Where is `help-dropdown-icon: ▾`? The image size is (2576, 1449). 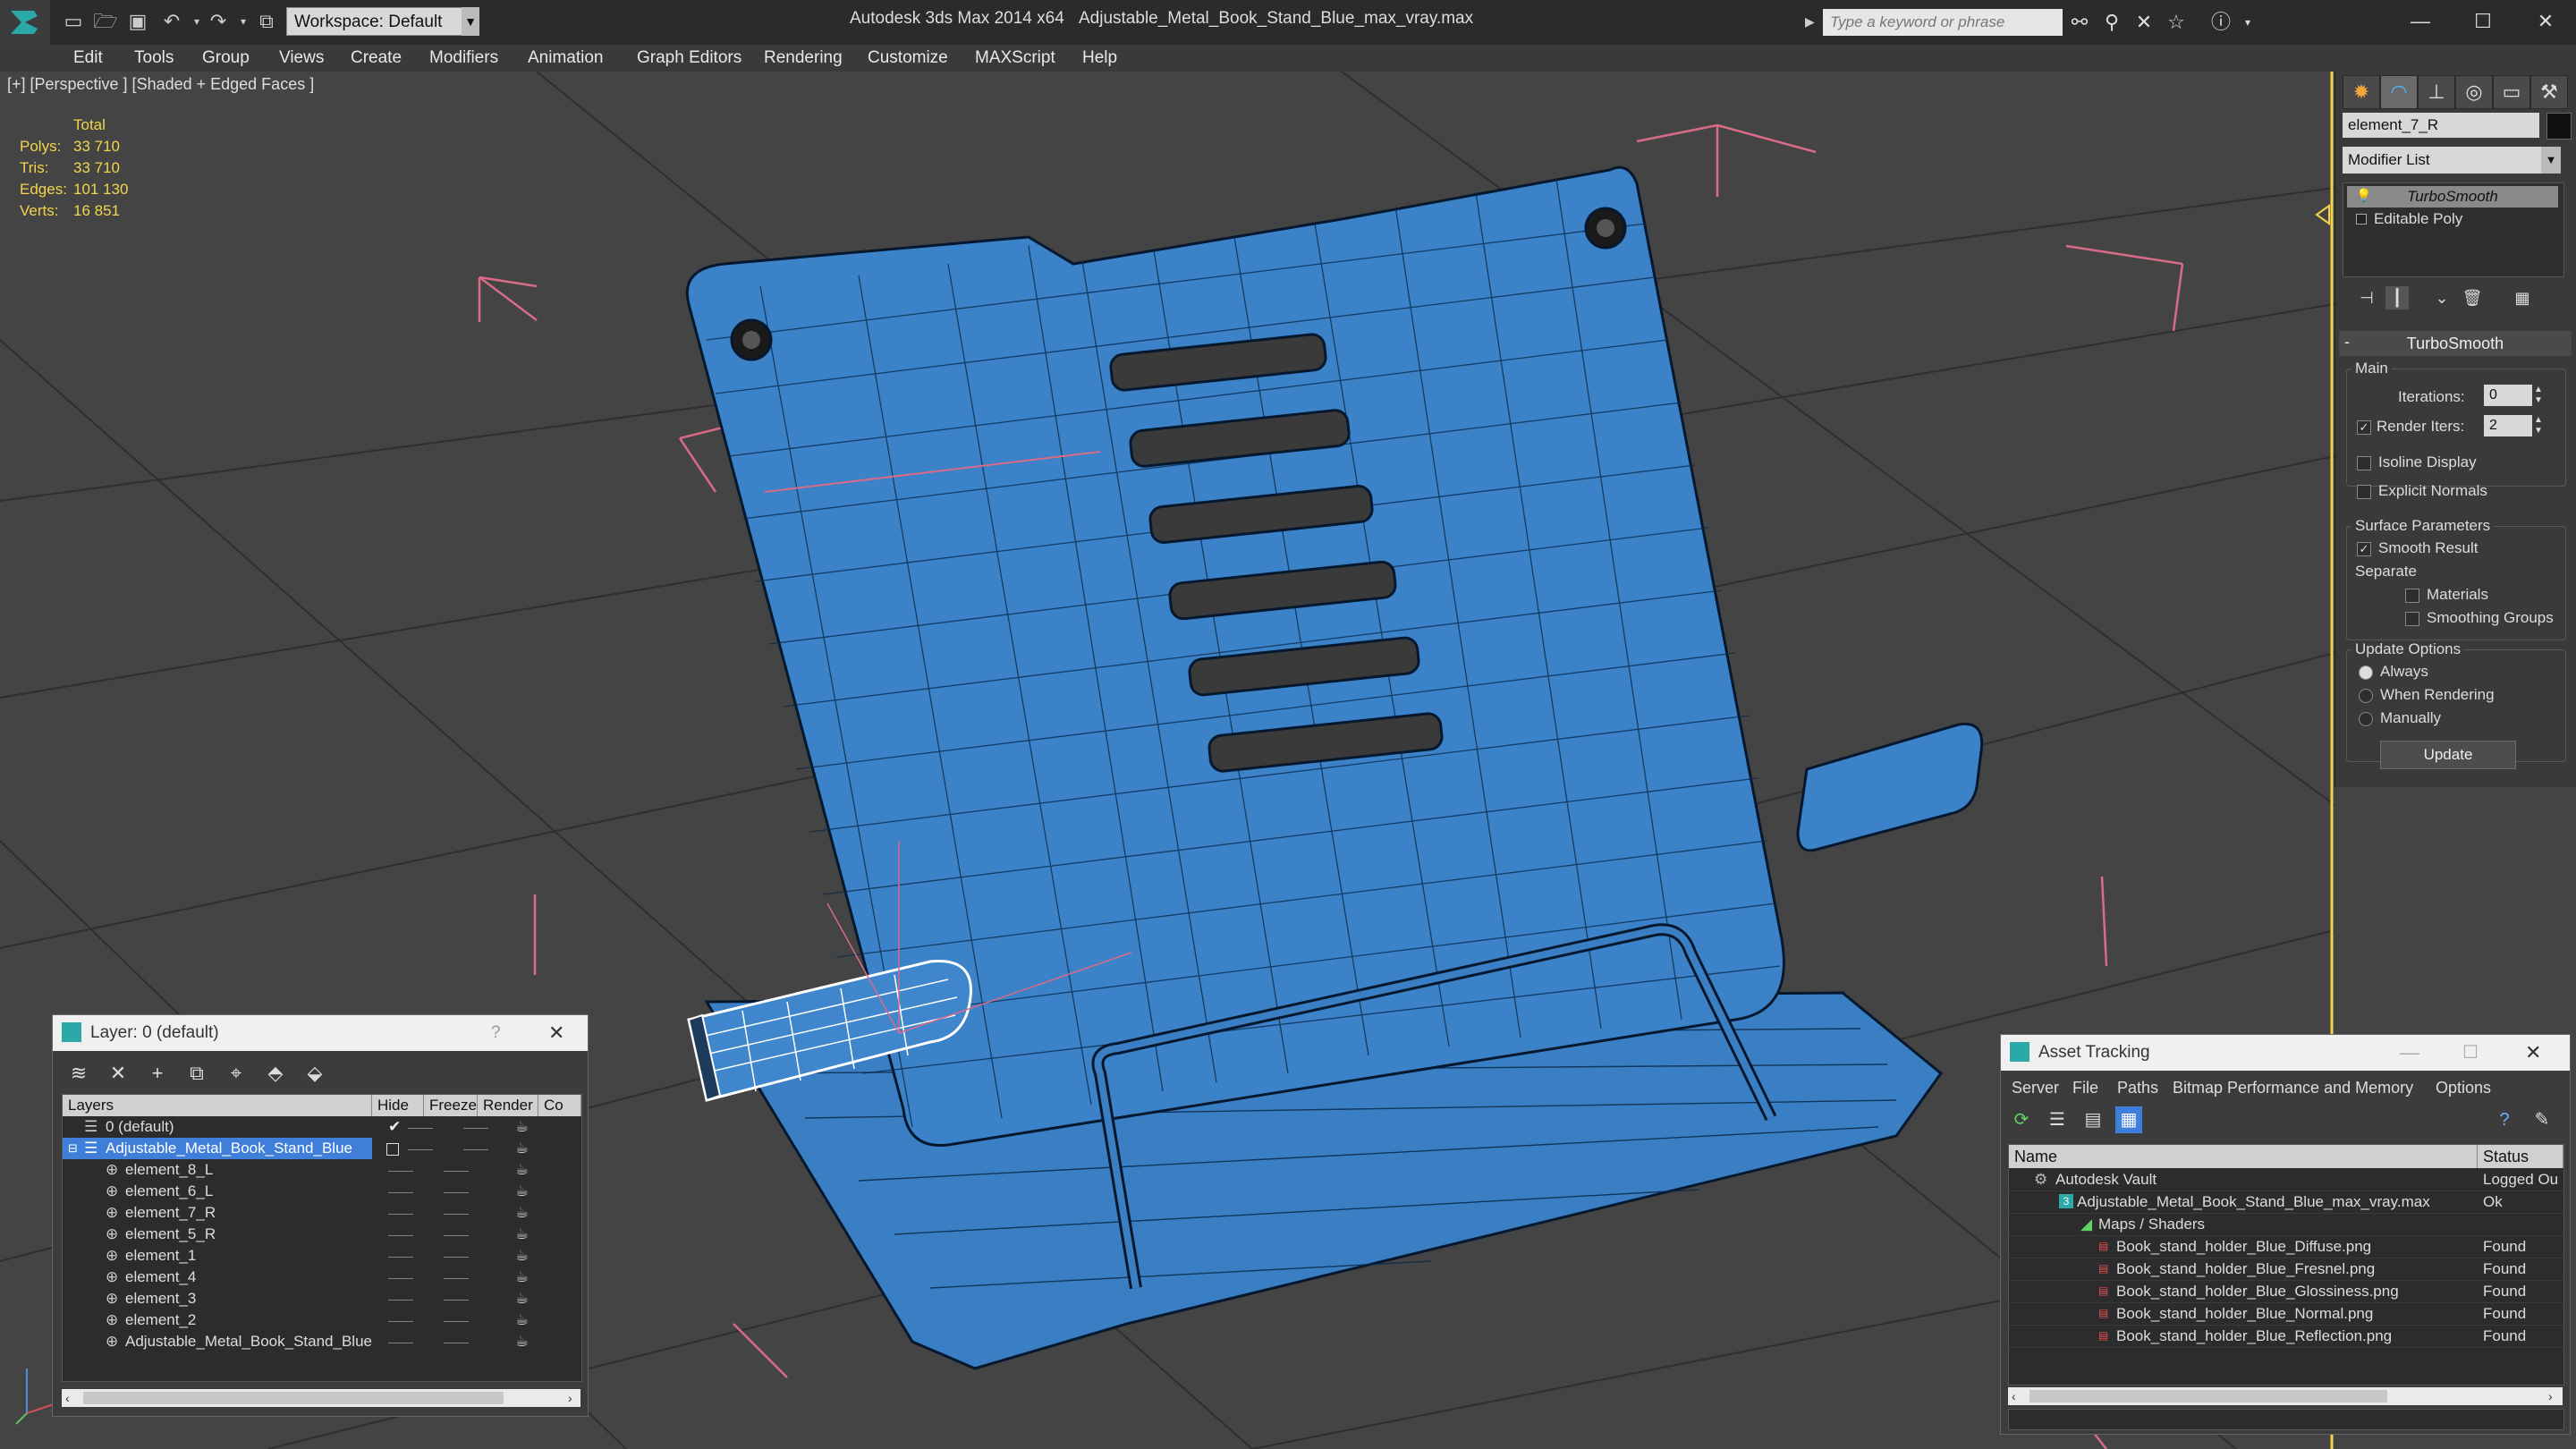 help-dropdown-icon: ▾ is located at coordinates (2247, 22).